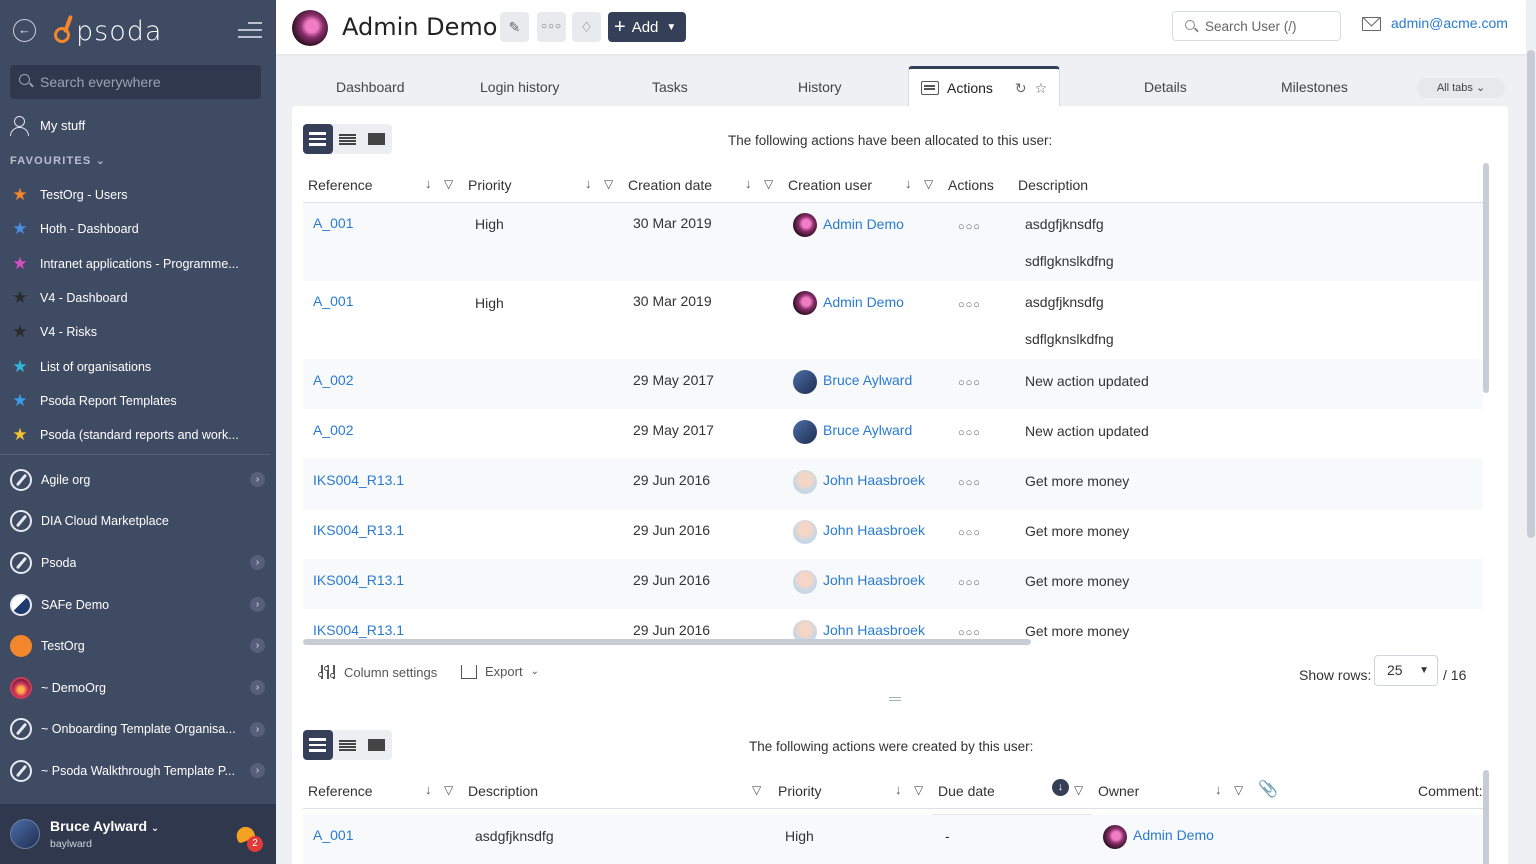 The width and height of the screenshot is (1536, 864). I want to click on favourite-item: ★ TestOrg - Users, so click(138, 195).